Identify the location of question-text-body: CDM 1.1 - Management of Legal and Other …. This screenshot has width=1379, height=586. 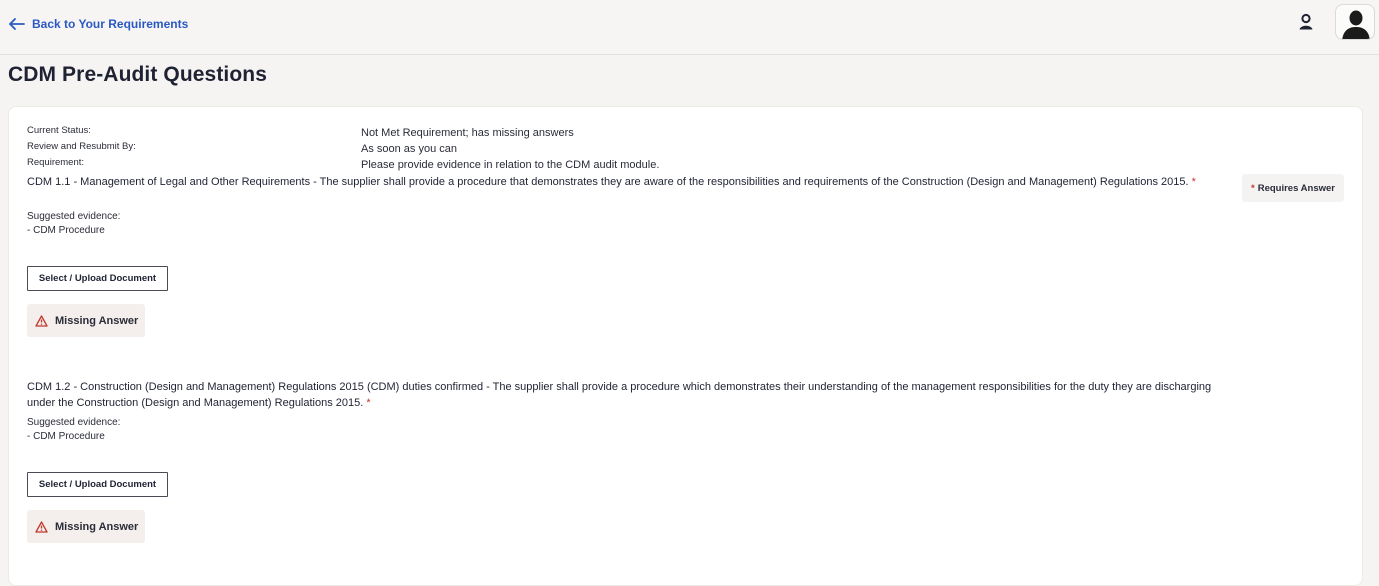
(608, 182).